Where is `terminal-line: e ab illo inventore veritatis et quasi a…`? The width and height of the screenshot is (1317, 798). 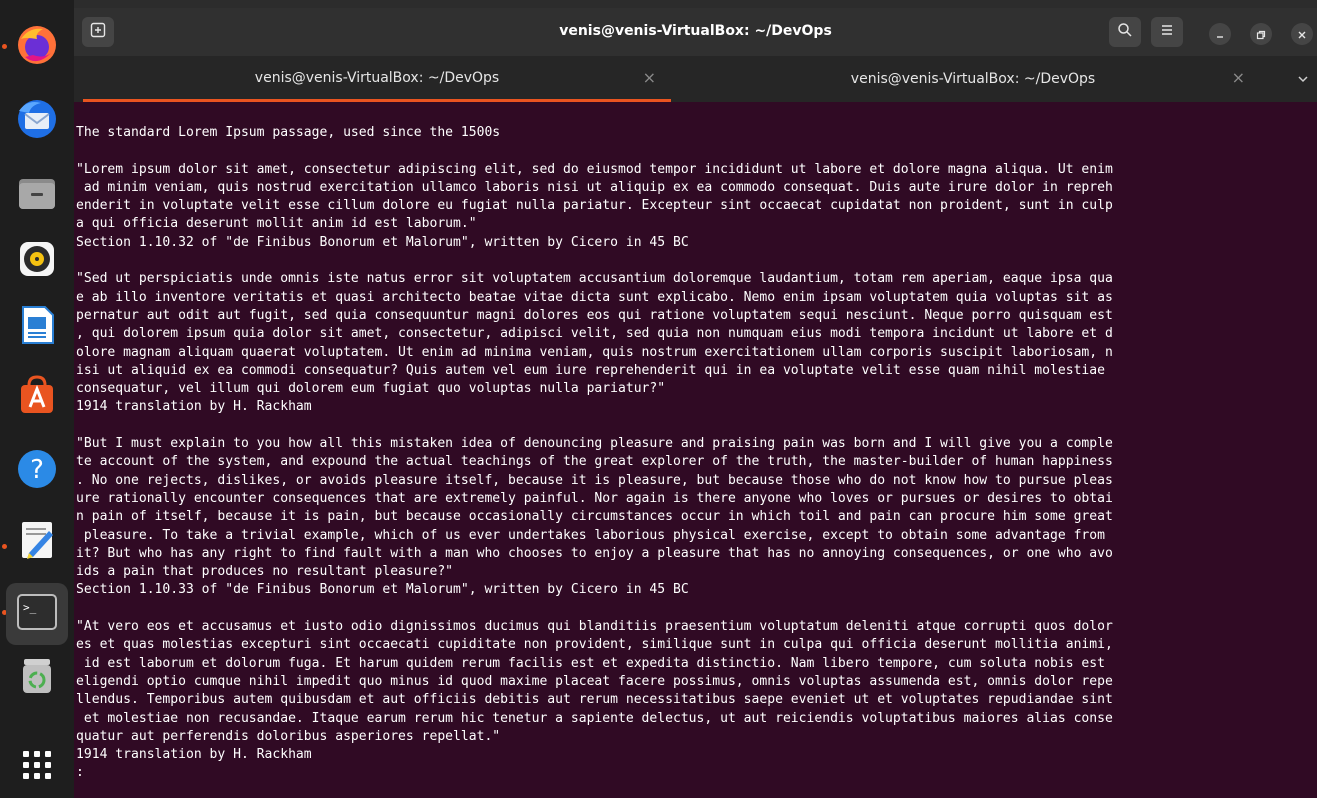 terminal-line: e ab illo inventore veritatis et quasi a… is located at coordinates (594, 297).